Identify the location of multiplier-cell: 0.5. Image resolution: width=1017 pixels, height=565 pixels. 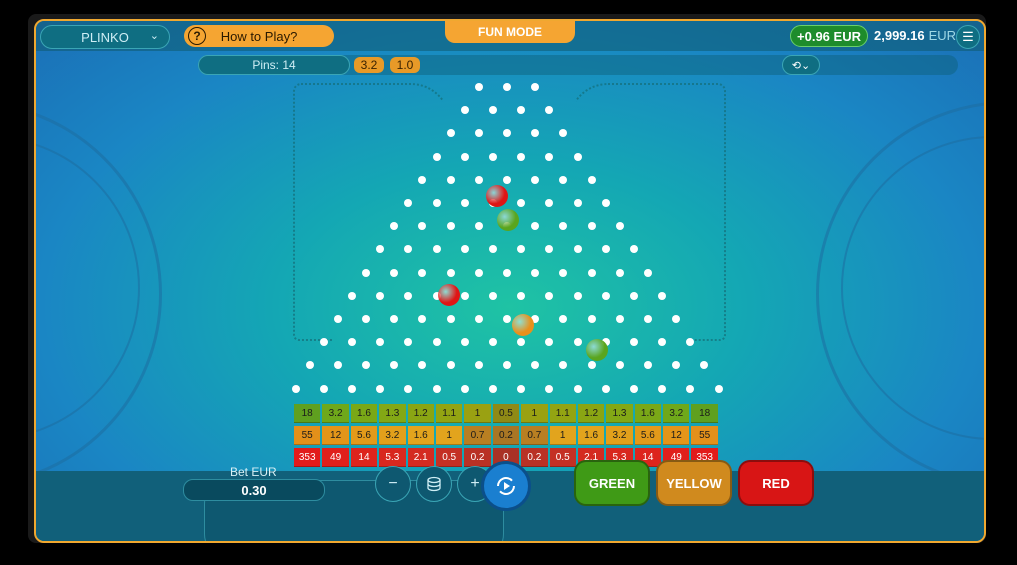
(562, 457).